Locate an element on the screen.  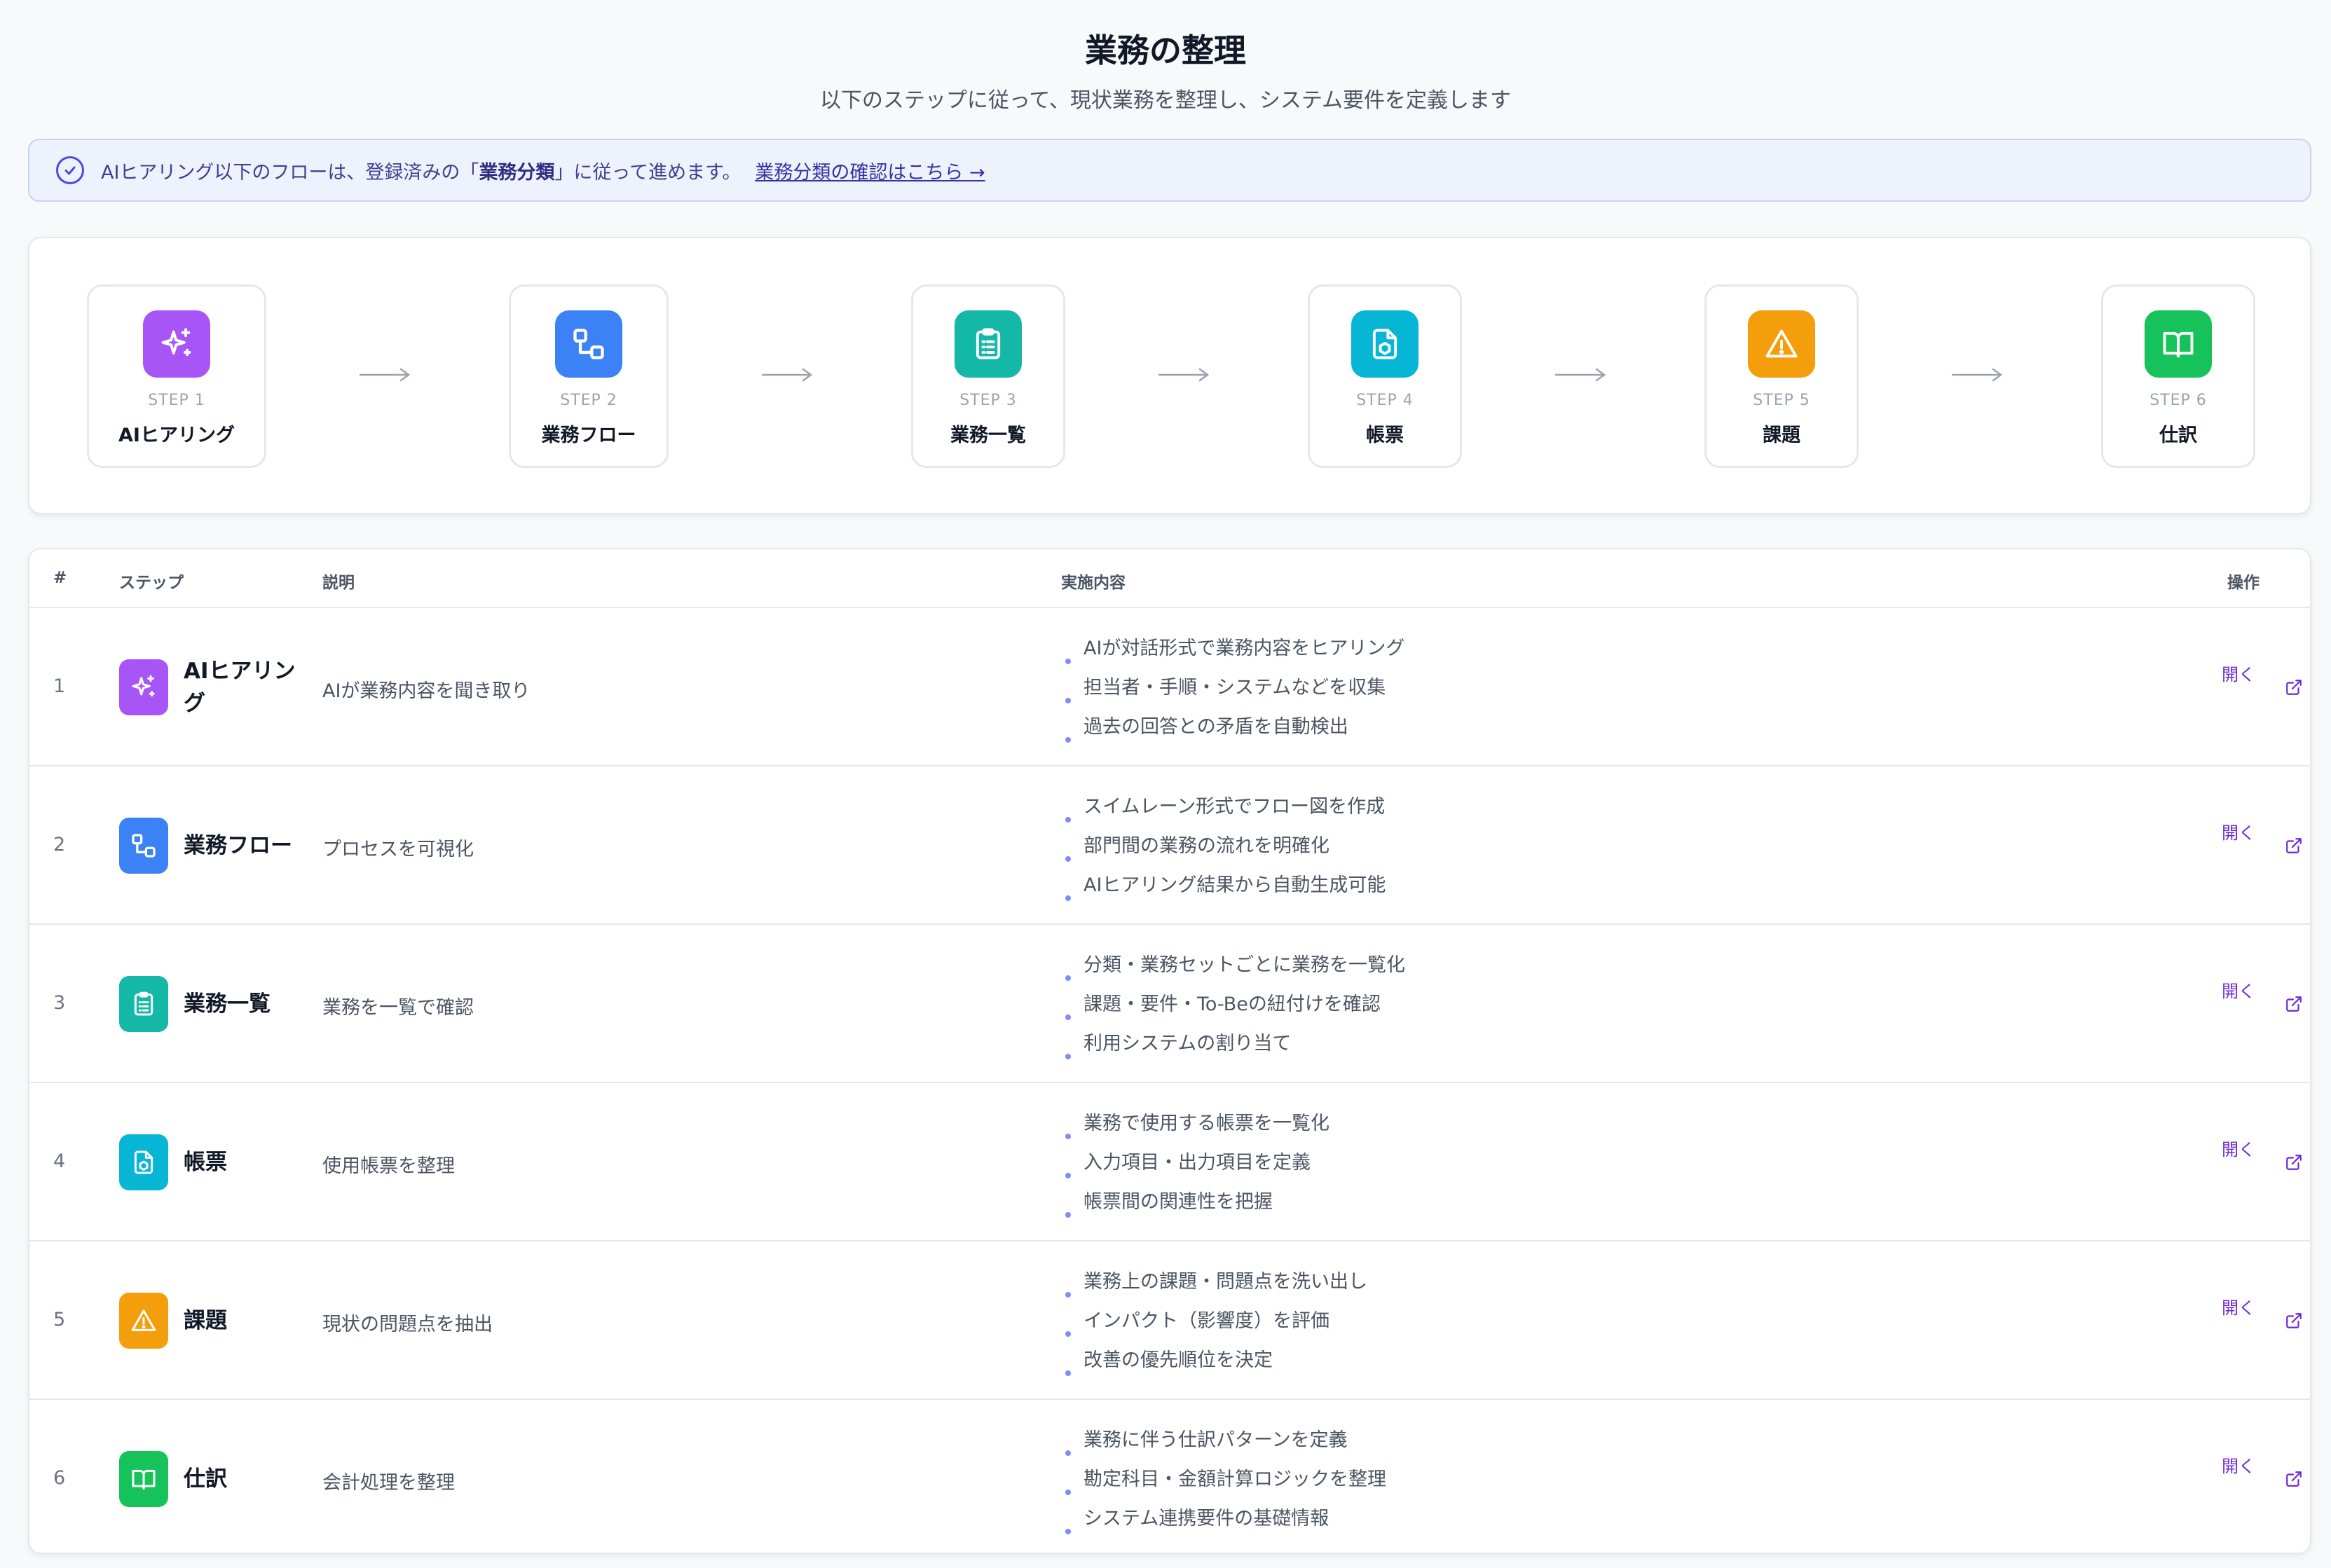
header-content: 実施内容 is located at coordinates (1093, 583).